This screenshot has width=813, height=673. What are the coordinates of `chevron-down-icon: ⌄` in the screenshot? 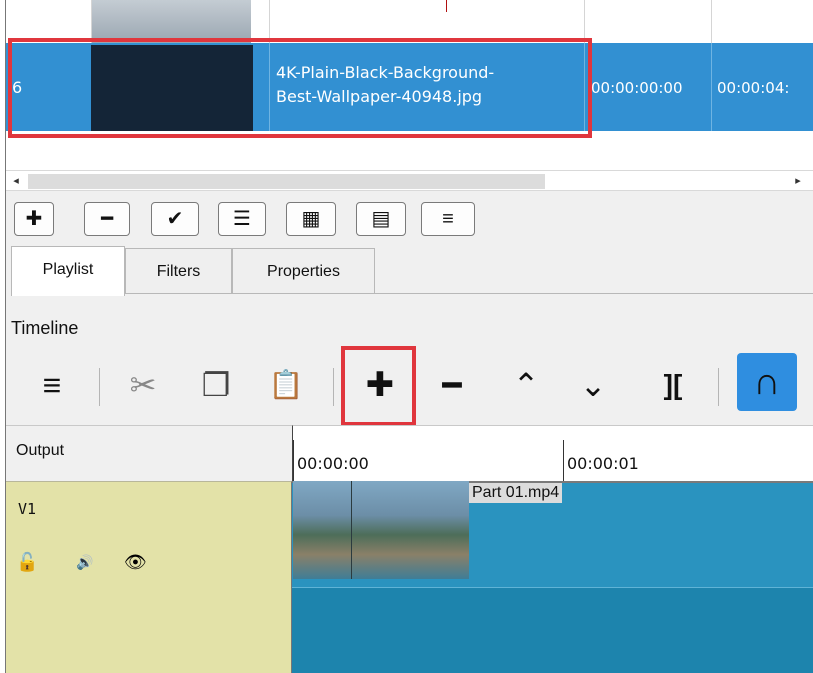 It's located at (593, 385).